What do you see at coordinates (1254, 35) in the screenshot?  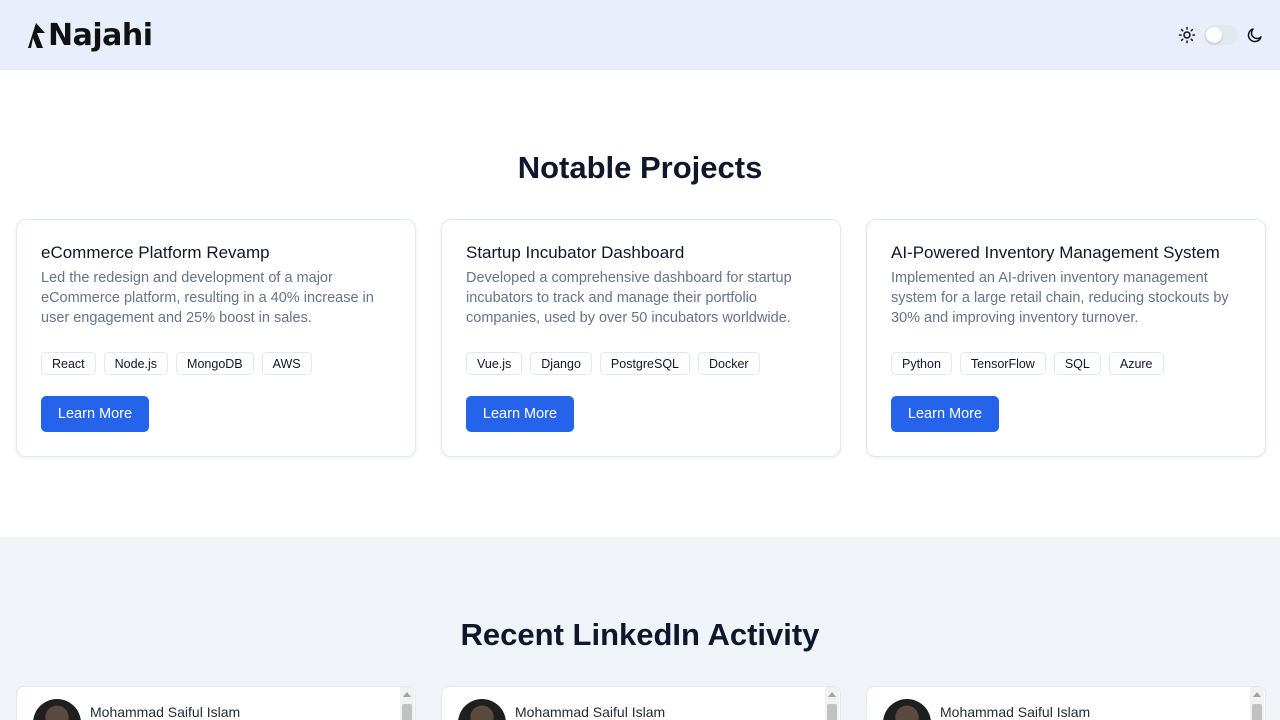 I see `moon-icon` at bounding box center [1254, 35].